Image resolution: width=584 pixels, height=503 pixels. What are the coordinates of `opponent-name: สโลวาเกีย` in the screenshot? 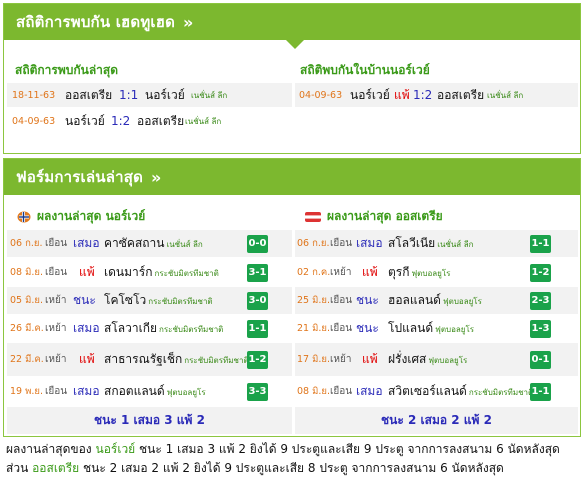 It's located at (130, 328).